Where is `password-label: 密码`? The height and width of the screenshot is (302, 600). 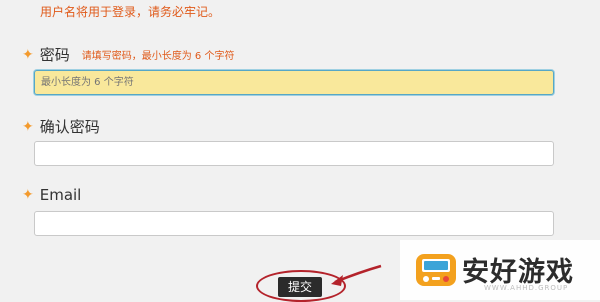 password-label: 密码 is located at coordinates (54, 55).